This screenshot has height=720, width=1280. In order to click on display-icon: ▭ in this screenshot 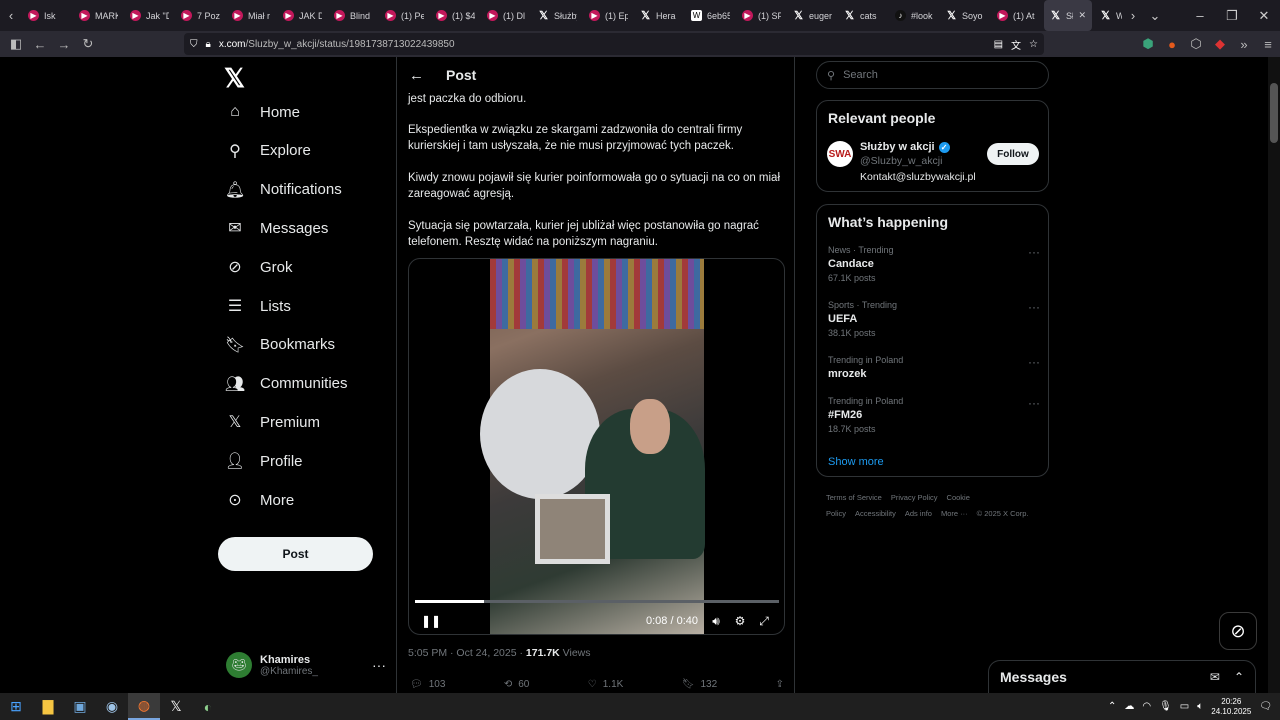, I will do `click(1184, 706)`.